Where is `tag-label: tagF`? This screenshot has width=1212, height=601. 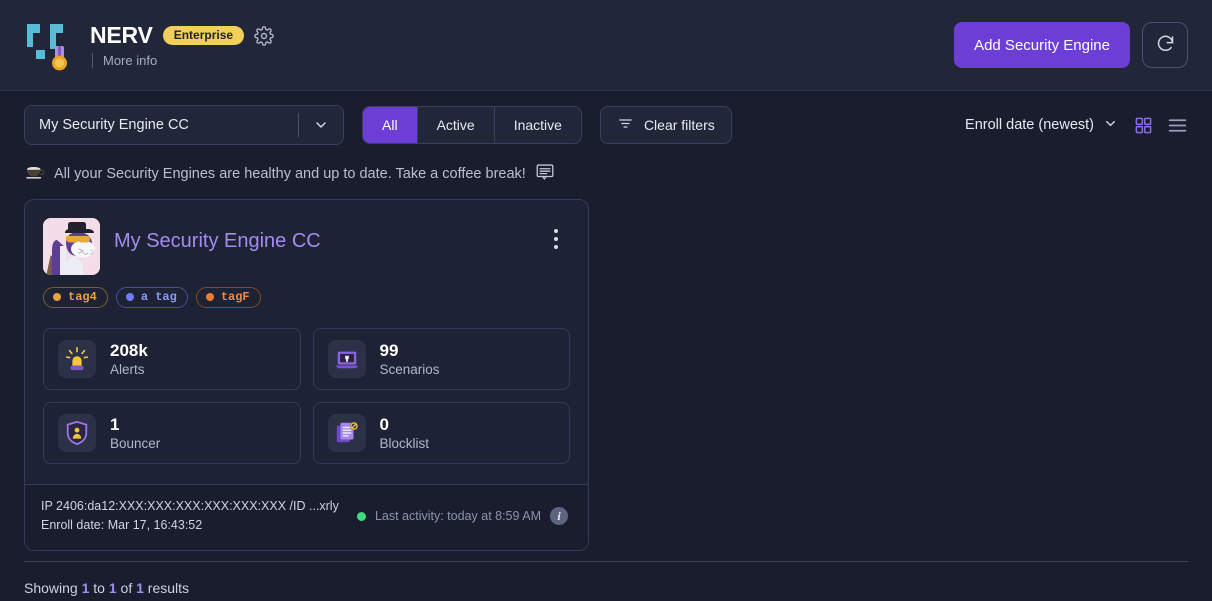
tag-label: tagF is located at coordinates (235, 297).